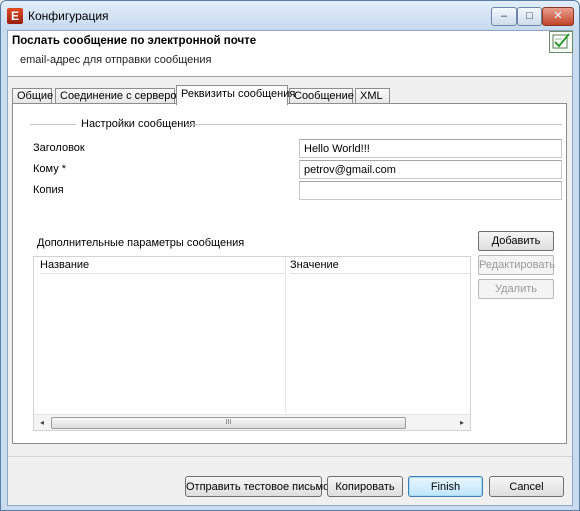  I want to click on send-test-email-button: Отправить тестовое письмо, so click(257, 486).